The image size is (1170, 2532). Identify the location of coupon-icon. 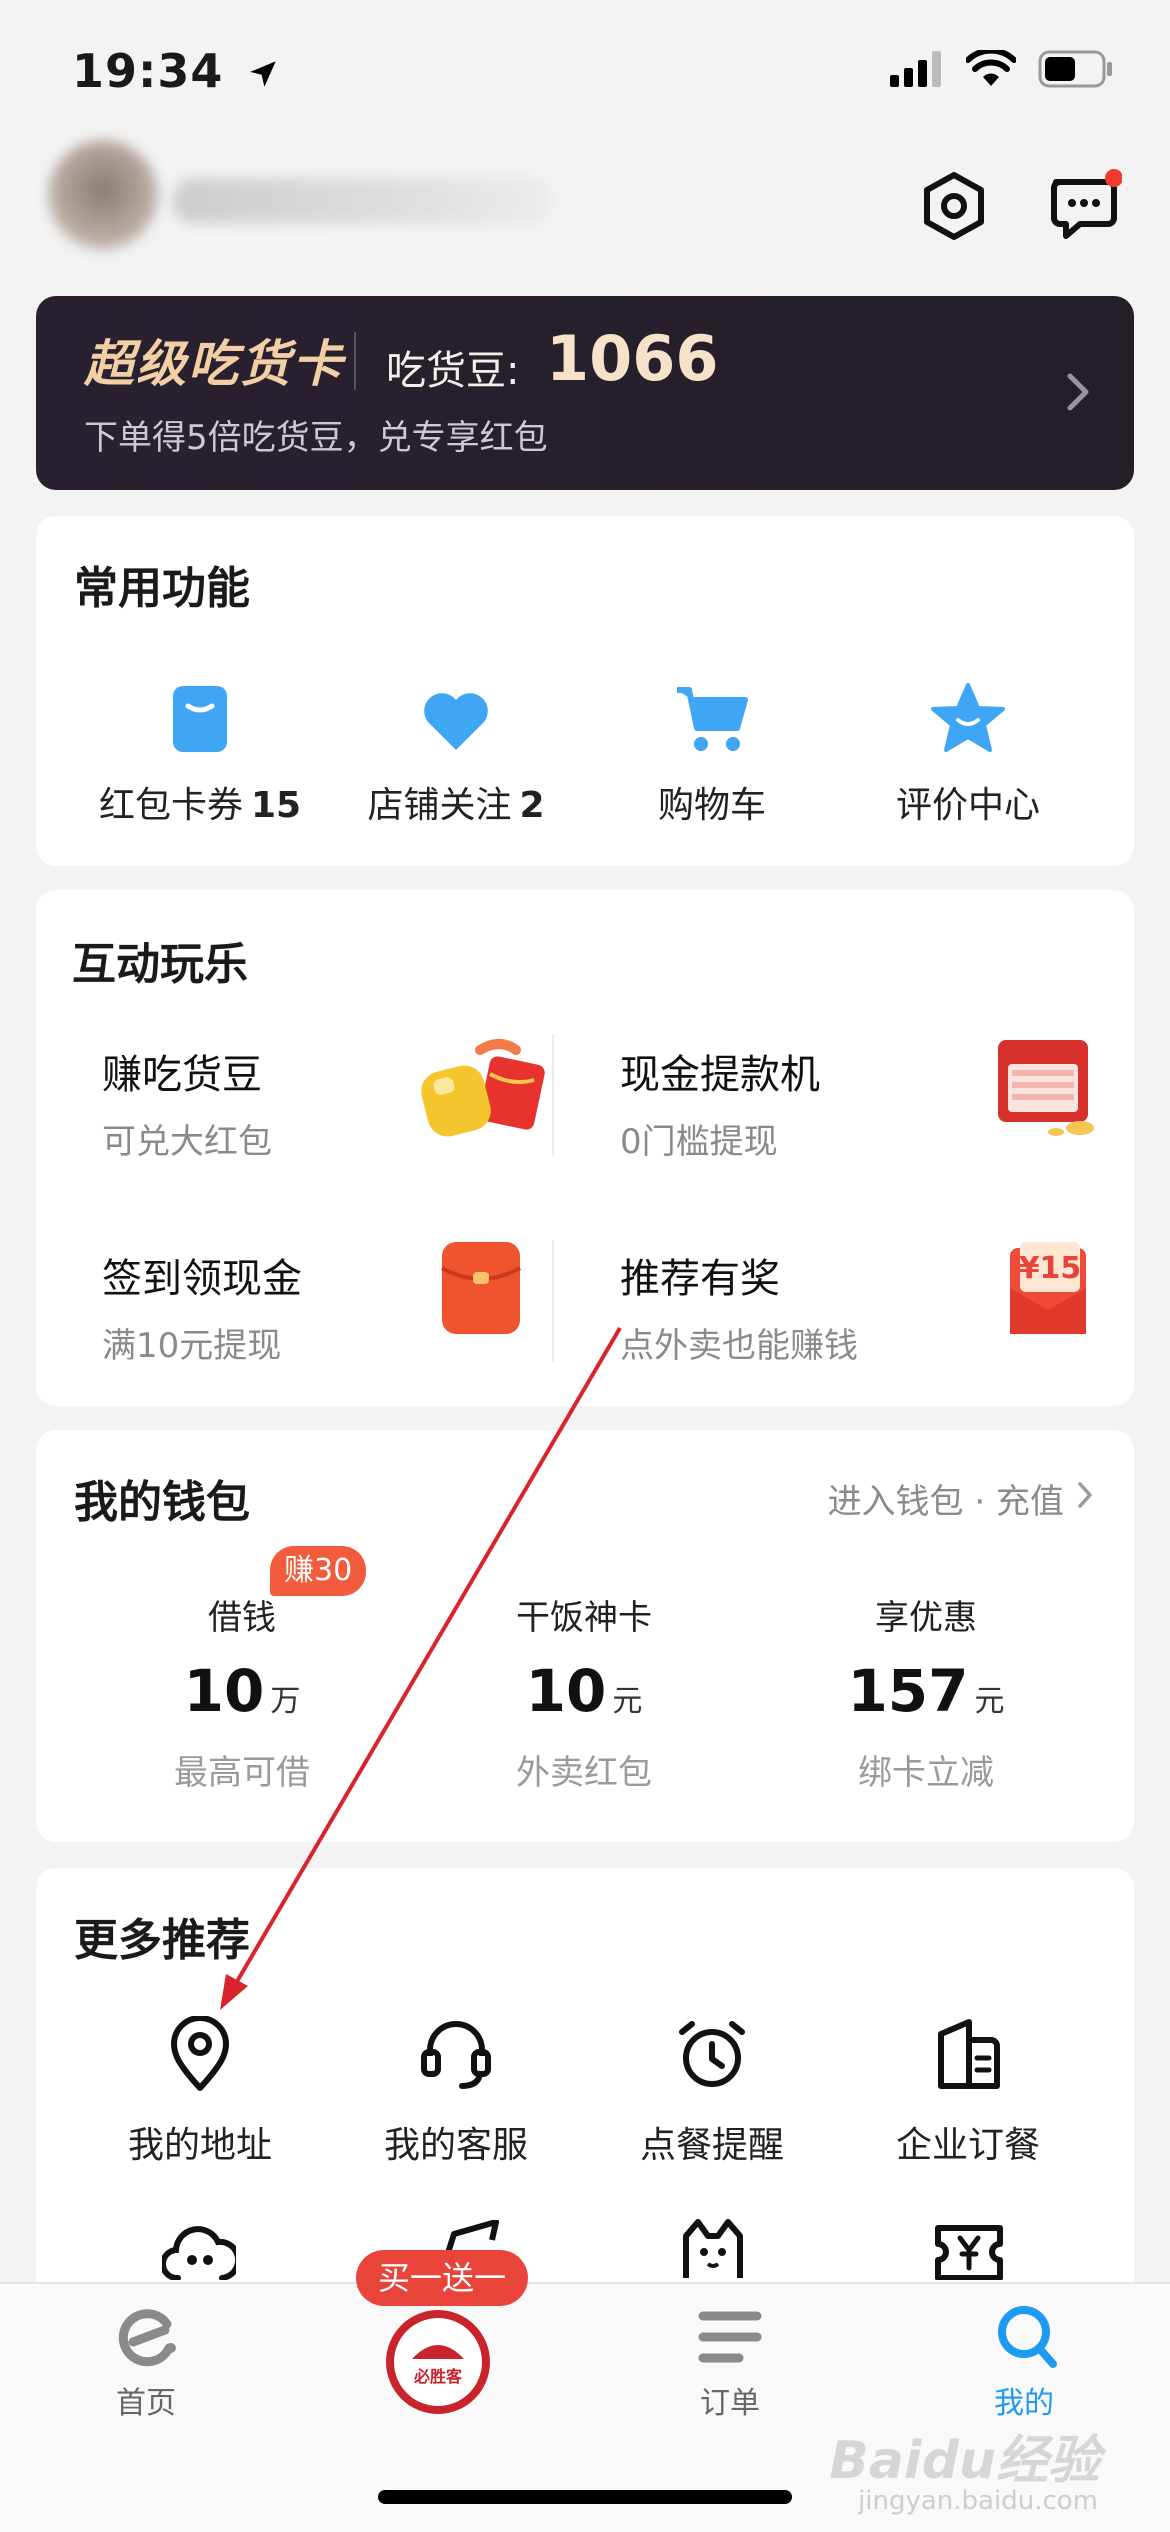
(200, 709).